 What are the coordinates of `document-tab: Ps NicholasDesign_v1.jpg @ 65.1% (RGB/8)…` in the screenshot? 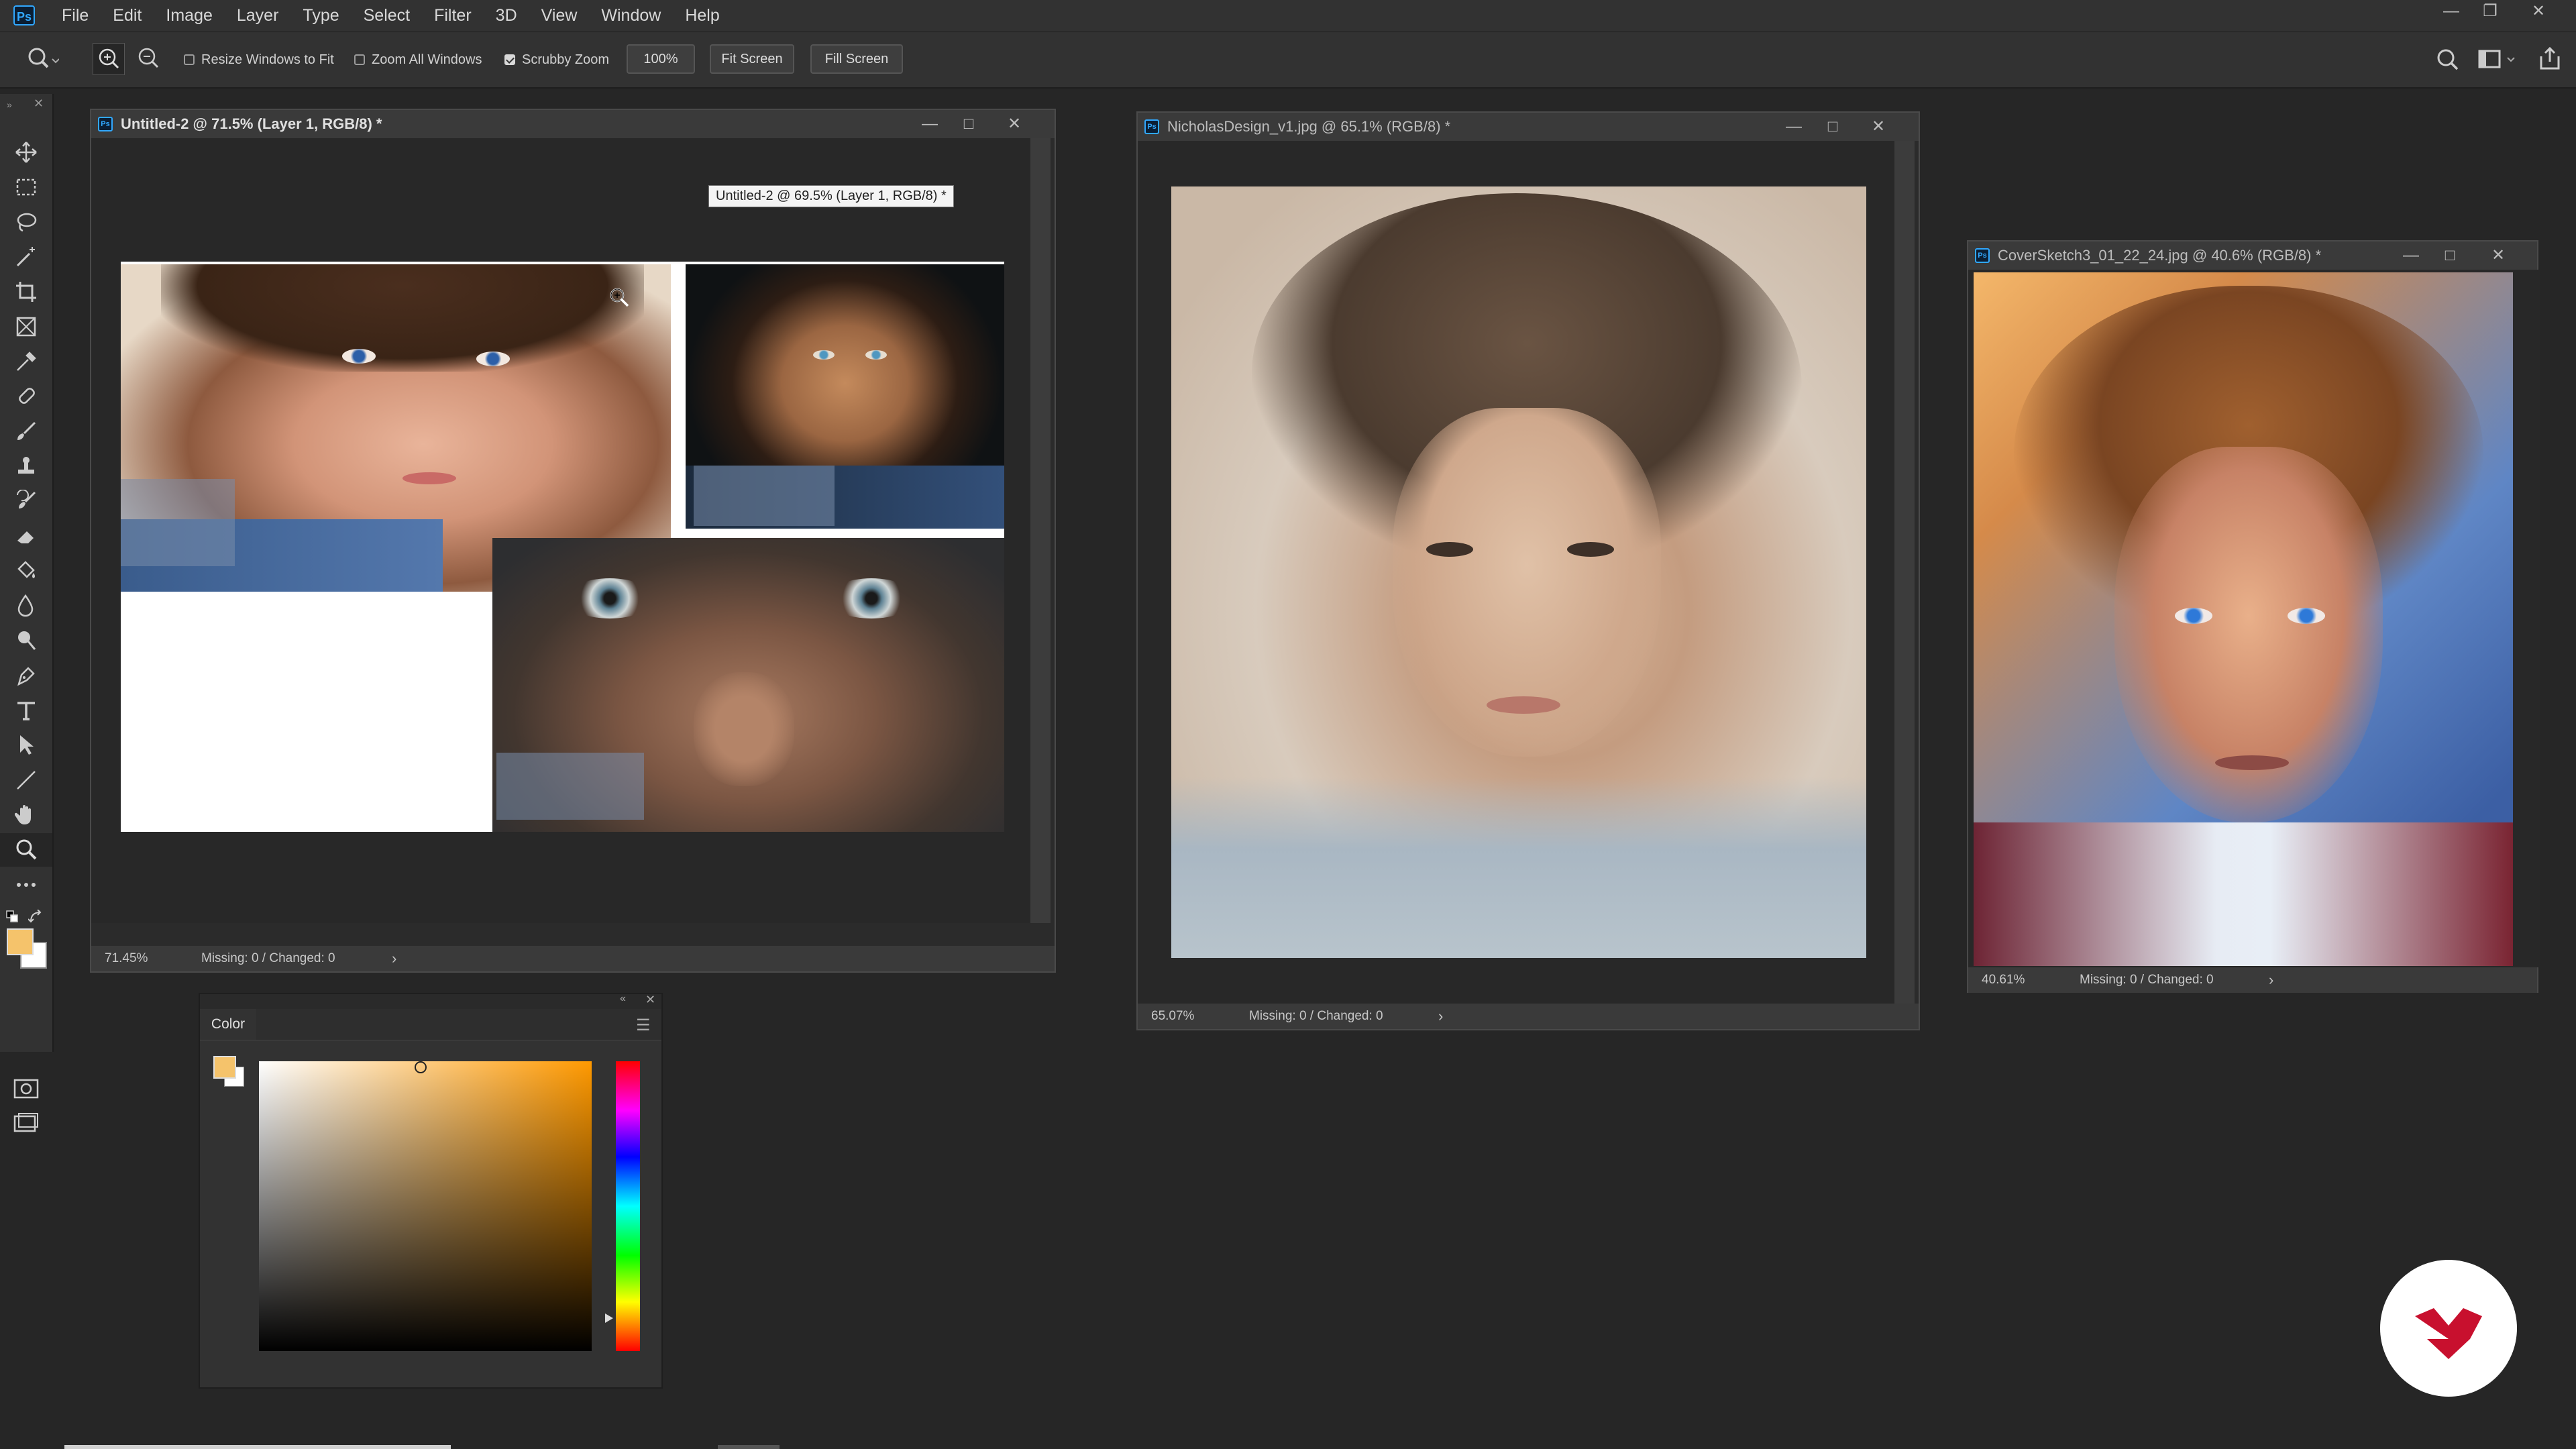 It's located at (1528, 127).